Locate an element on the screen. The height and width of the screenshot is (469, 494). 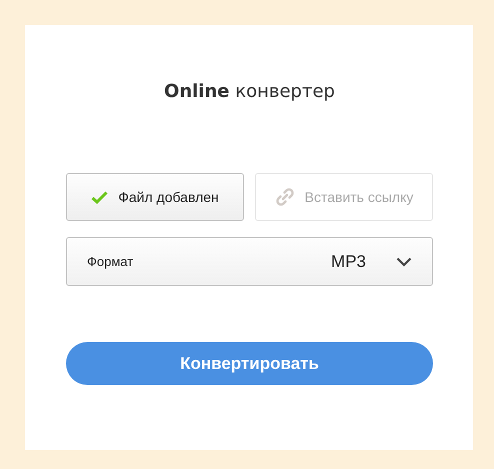
page-title: Online конвертер is located at coordinates (249, 92).